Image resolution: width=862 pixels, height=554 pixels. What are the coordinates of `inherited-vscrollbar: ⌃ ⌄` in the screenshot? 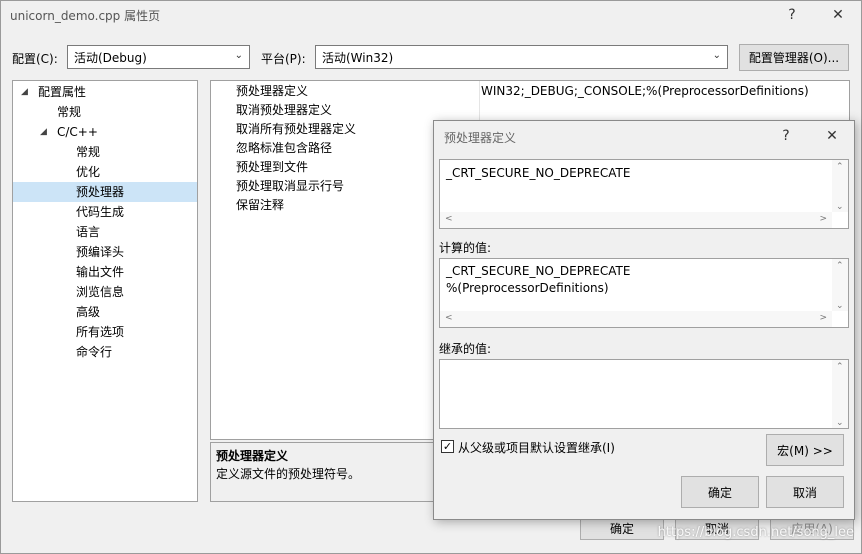 It's located at (840, 394).